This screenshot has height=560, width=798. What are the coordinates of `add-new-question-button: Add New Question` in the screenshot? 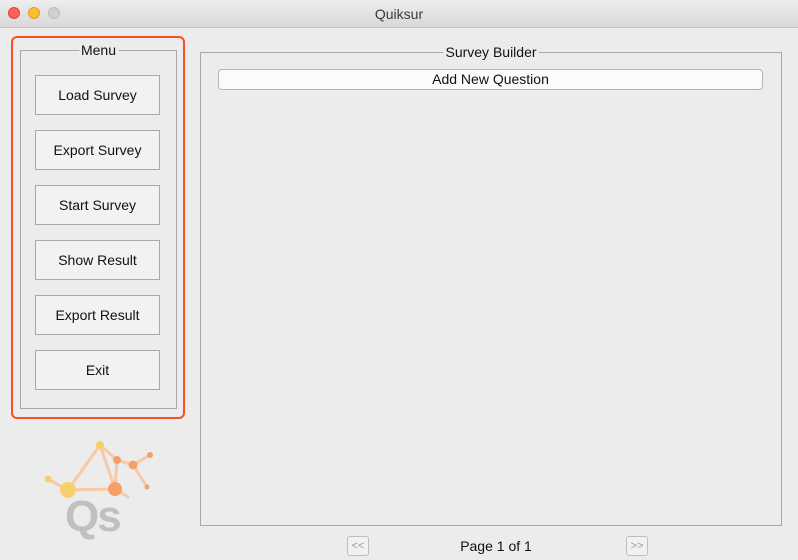 It's located at (490, 79).